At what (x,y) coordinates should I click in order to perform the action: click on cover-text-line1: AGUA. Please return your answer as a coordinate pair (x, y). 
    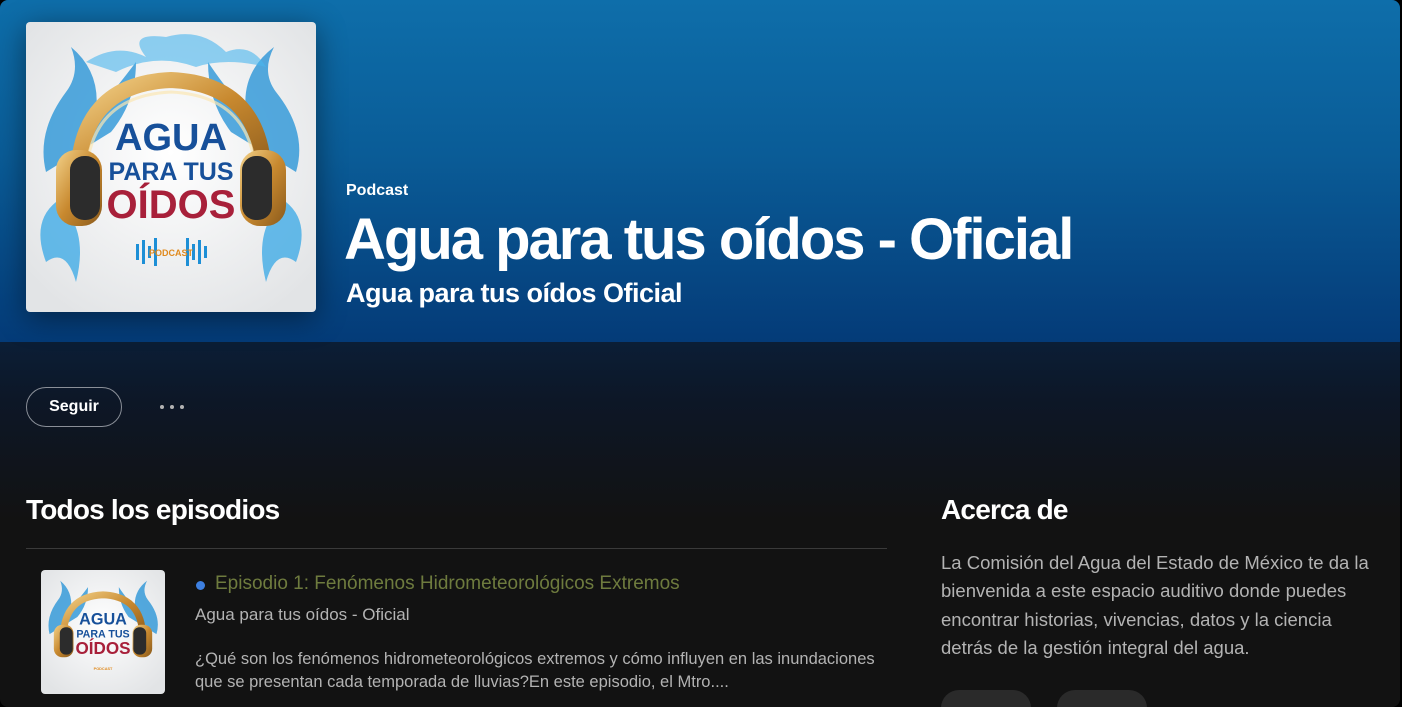
    Looking at the image, I should click on (171, 138).